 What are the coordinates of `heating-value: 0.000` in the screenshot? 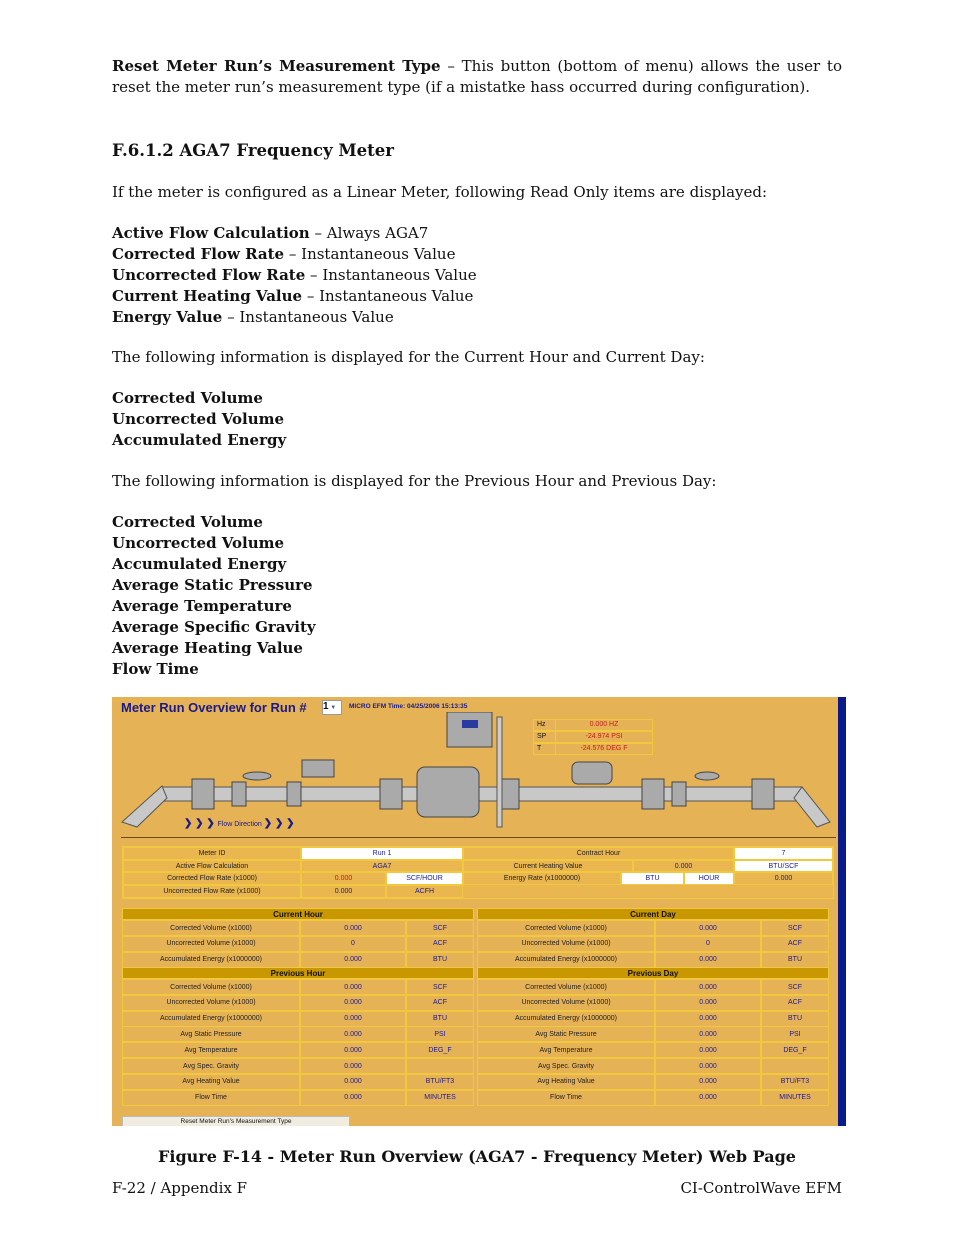 It's located at (683, 866).